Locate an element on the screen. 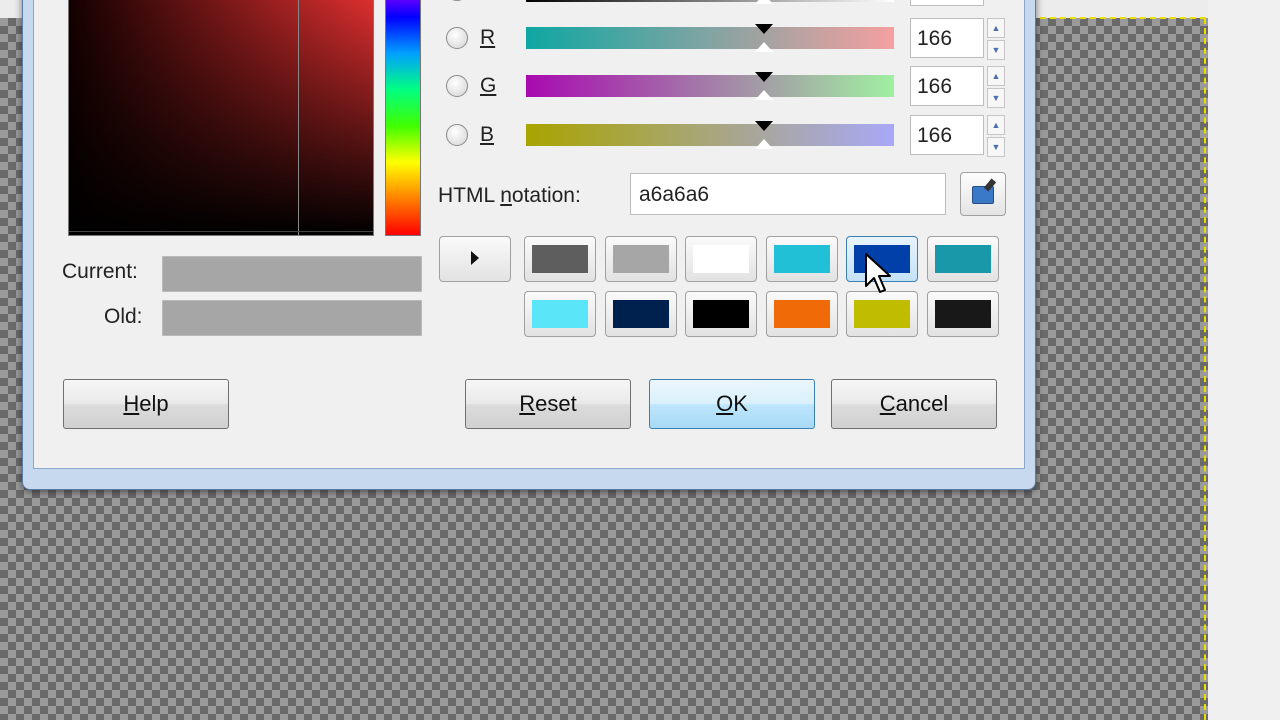 This screenshot has height=720, width=1280. slider-r-channel is located at coordinates (710, 38).